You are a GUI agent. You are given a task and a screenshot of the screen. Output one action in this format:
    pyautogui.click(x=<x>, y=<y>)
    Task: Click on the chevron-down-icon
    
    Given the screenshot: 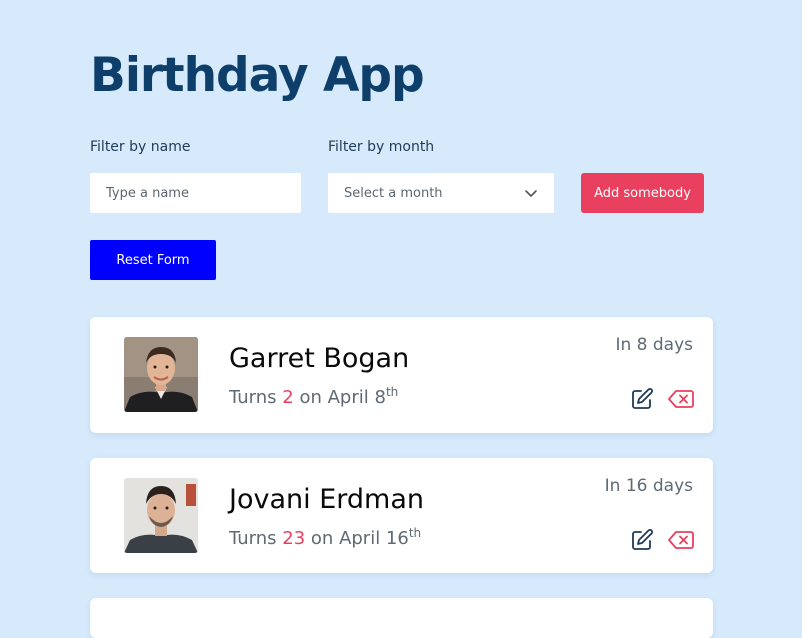 What is the action you would take?
    pyautogui.click(x=531, y=193)
    